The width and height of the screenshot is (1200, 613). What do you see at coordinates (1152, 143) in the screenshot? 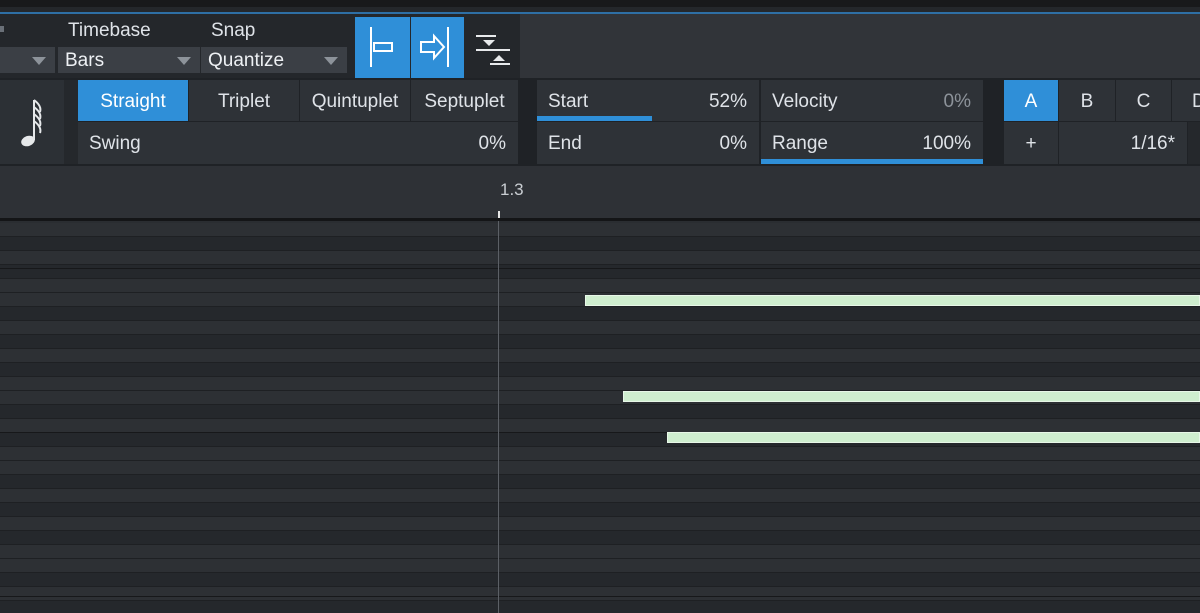
I see `grid-value: 1/16*` at bounding box center [1152, 143].